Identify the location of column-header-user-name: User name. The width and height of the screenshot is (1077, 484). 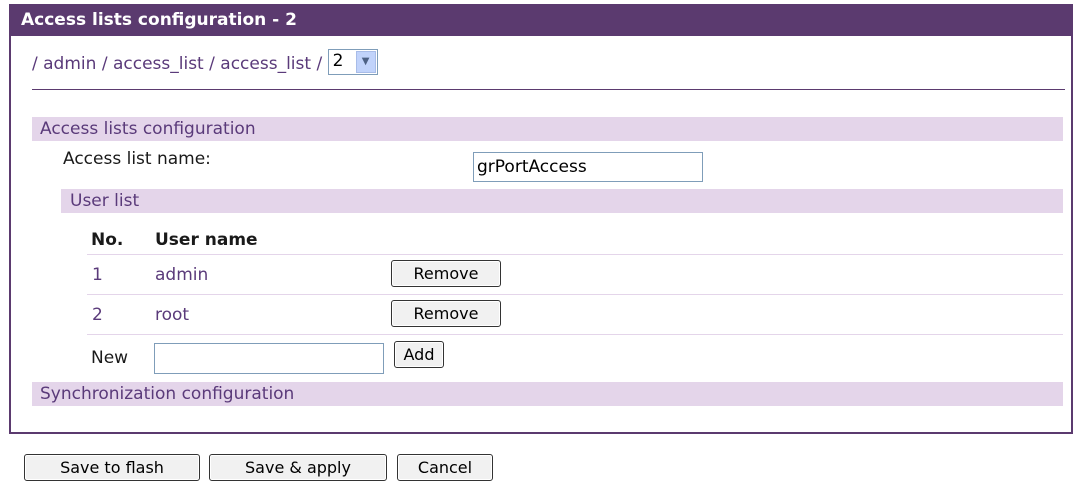
(206, 240).